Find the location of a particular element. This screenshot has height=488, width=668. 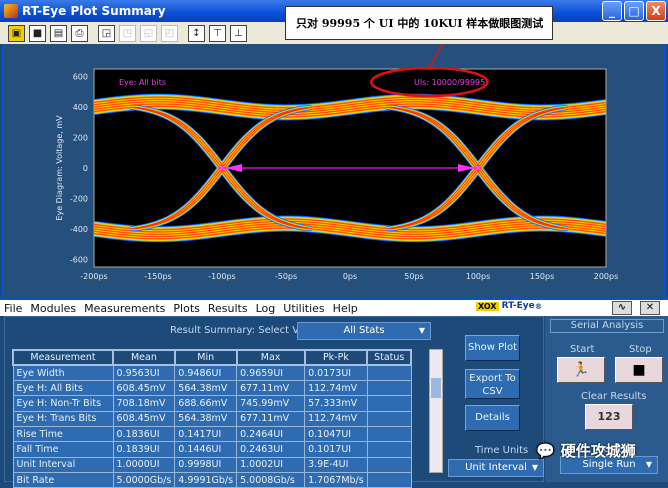

zoom-out-icon: ◳ is located at coordinates (127, 33).